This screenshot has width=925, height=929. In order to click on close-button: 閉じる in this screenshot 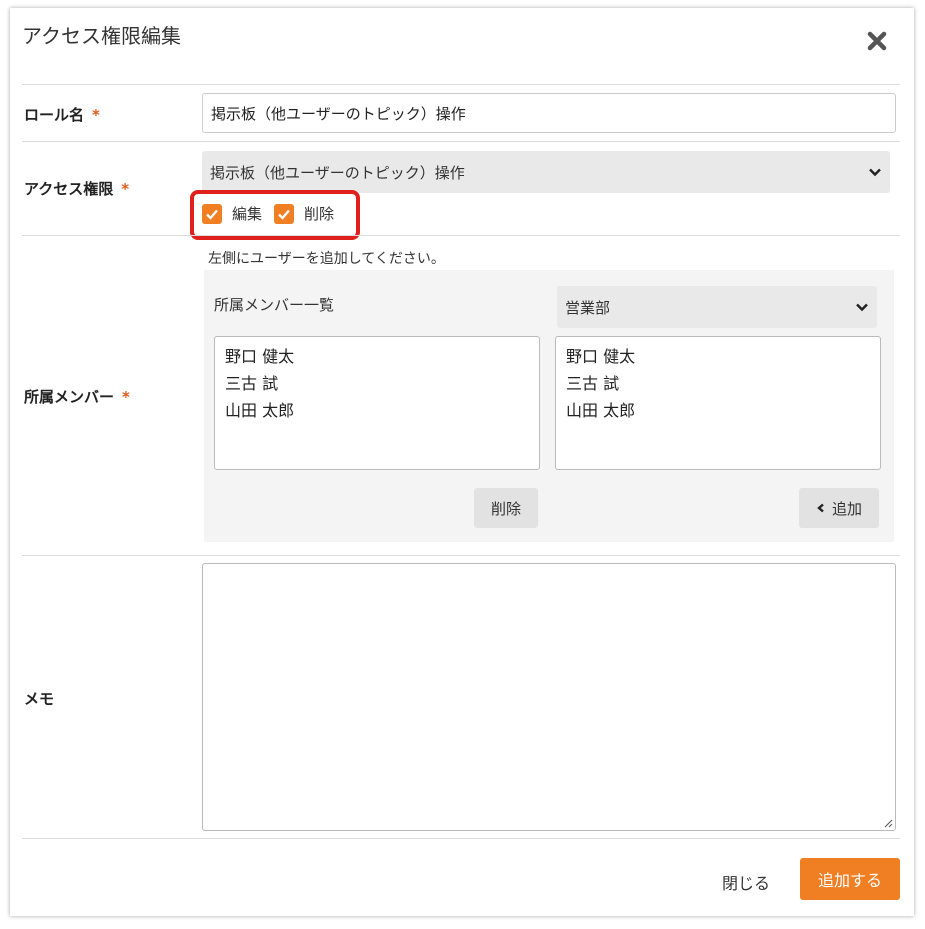, I will do `click(746, 882)`.